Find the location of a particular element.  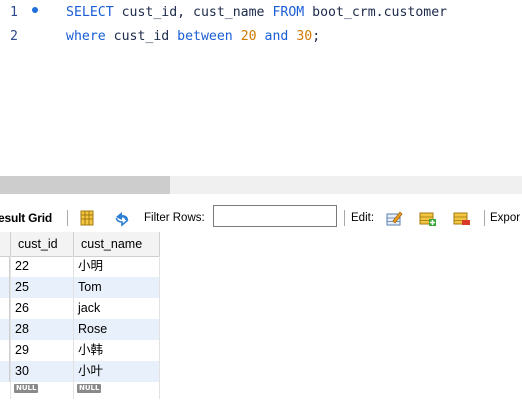

sql-text: ; is located at coordinates (316, 36).